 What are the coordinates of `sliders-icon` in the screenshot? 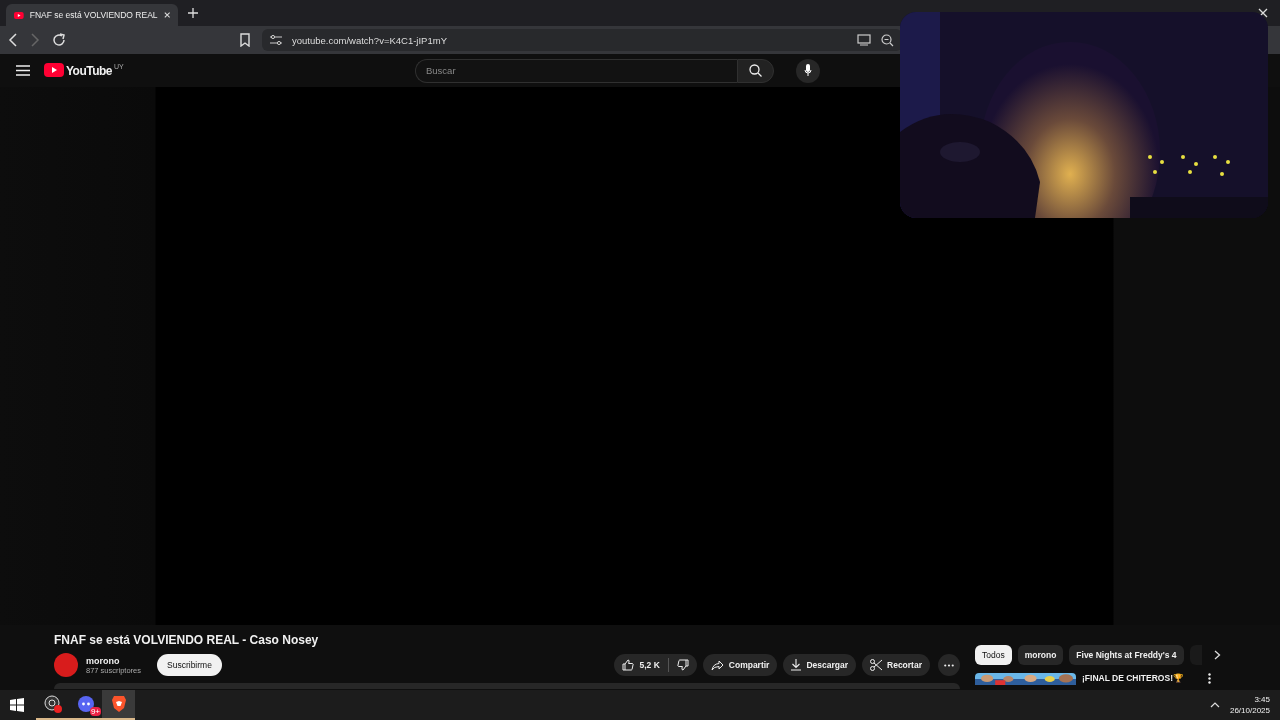 It's located at (276, 40).